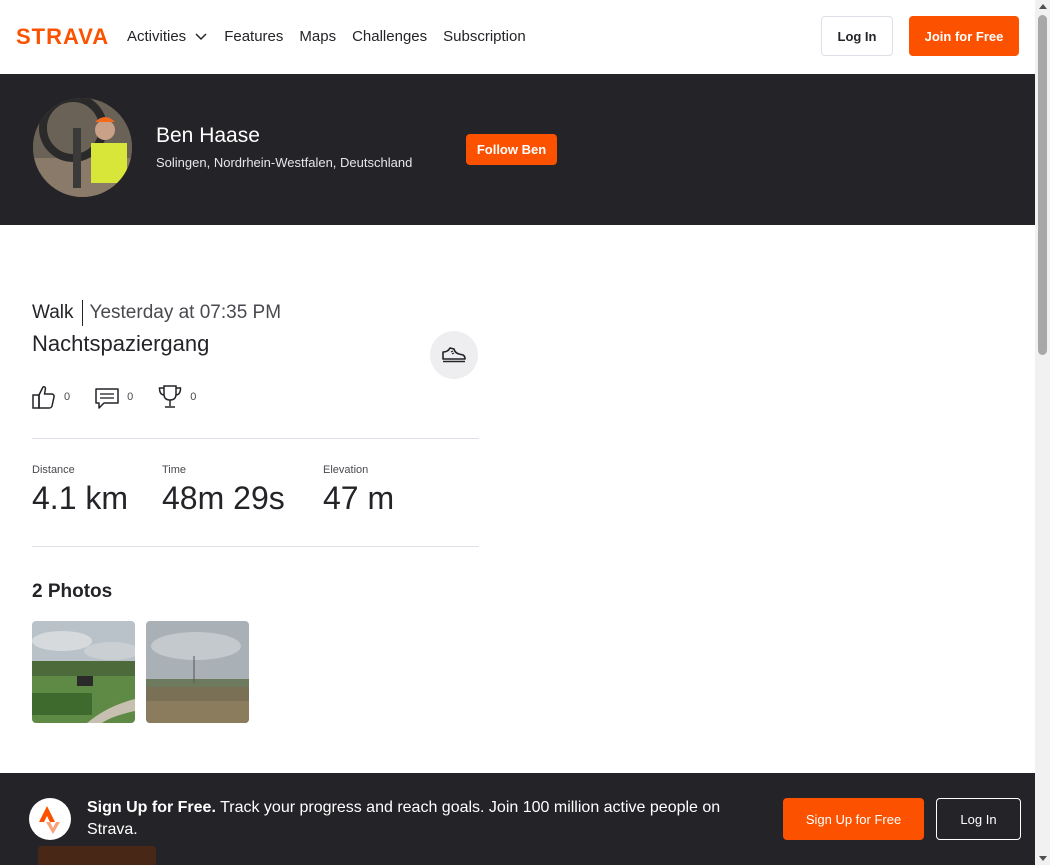 The height and width of the screenshot is (865, 1050). Describe the element at coordinates (978, 819) in the screenshot. I see `banner-login-button: Log In` at that location.